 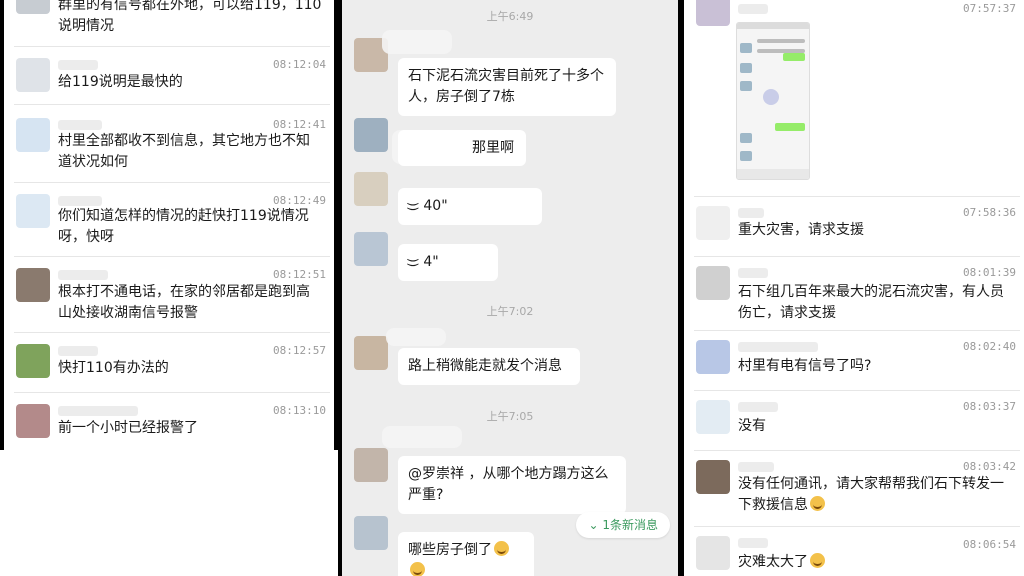 I want to click on message-time: 08:02:40, so click(x=989, y=346).